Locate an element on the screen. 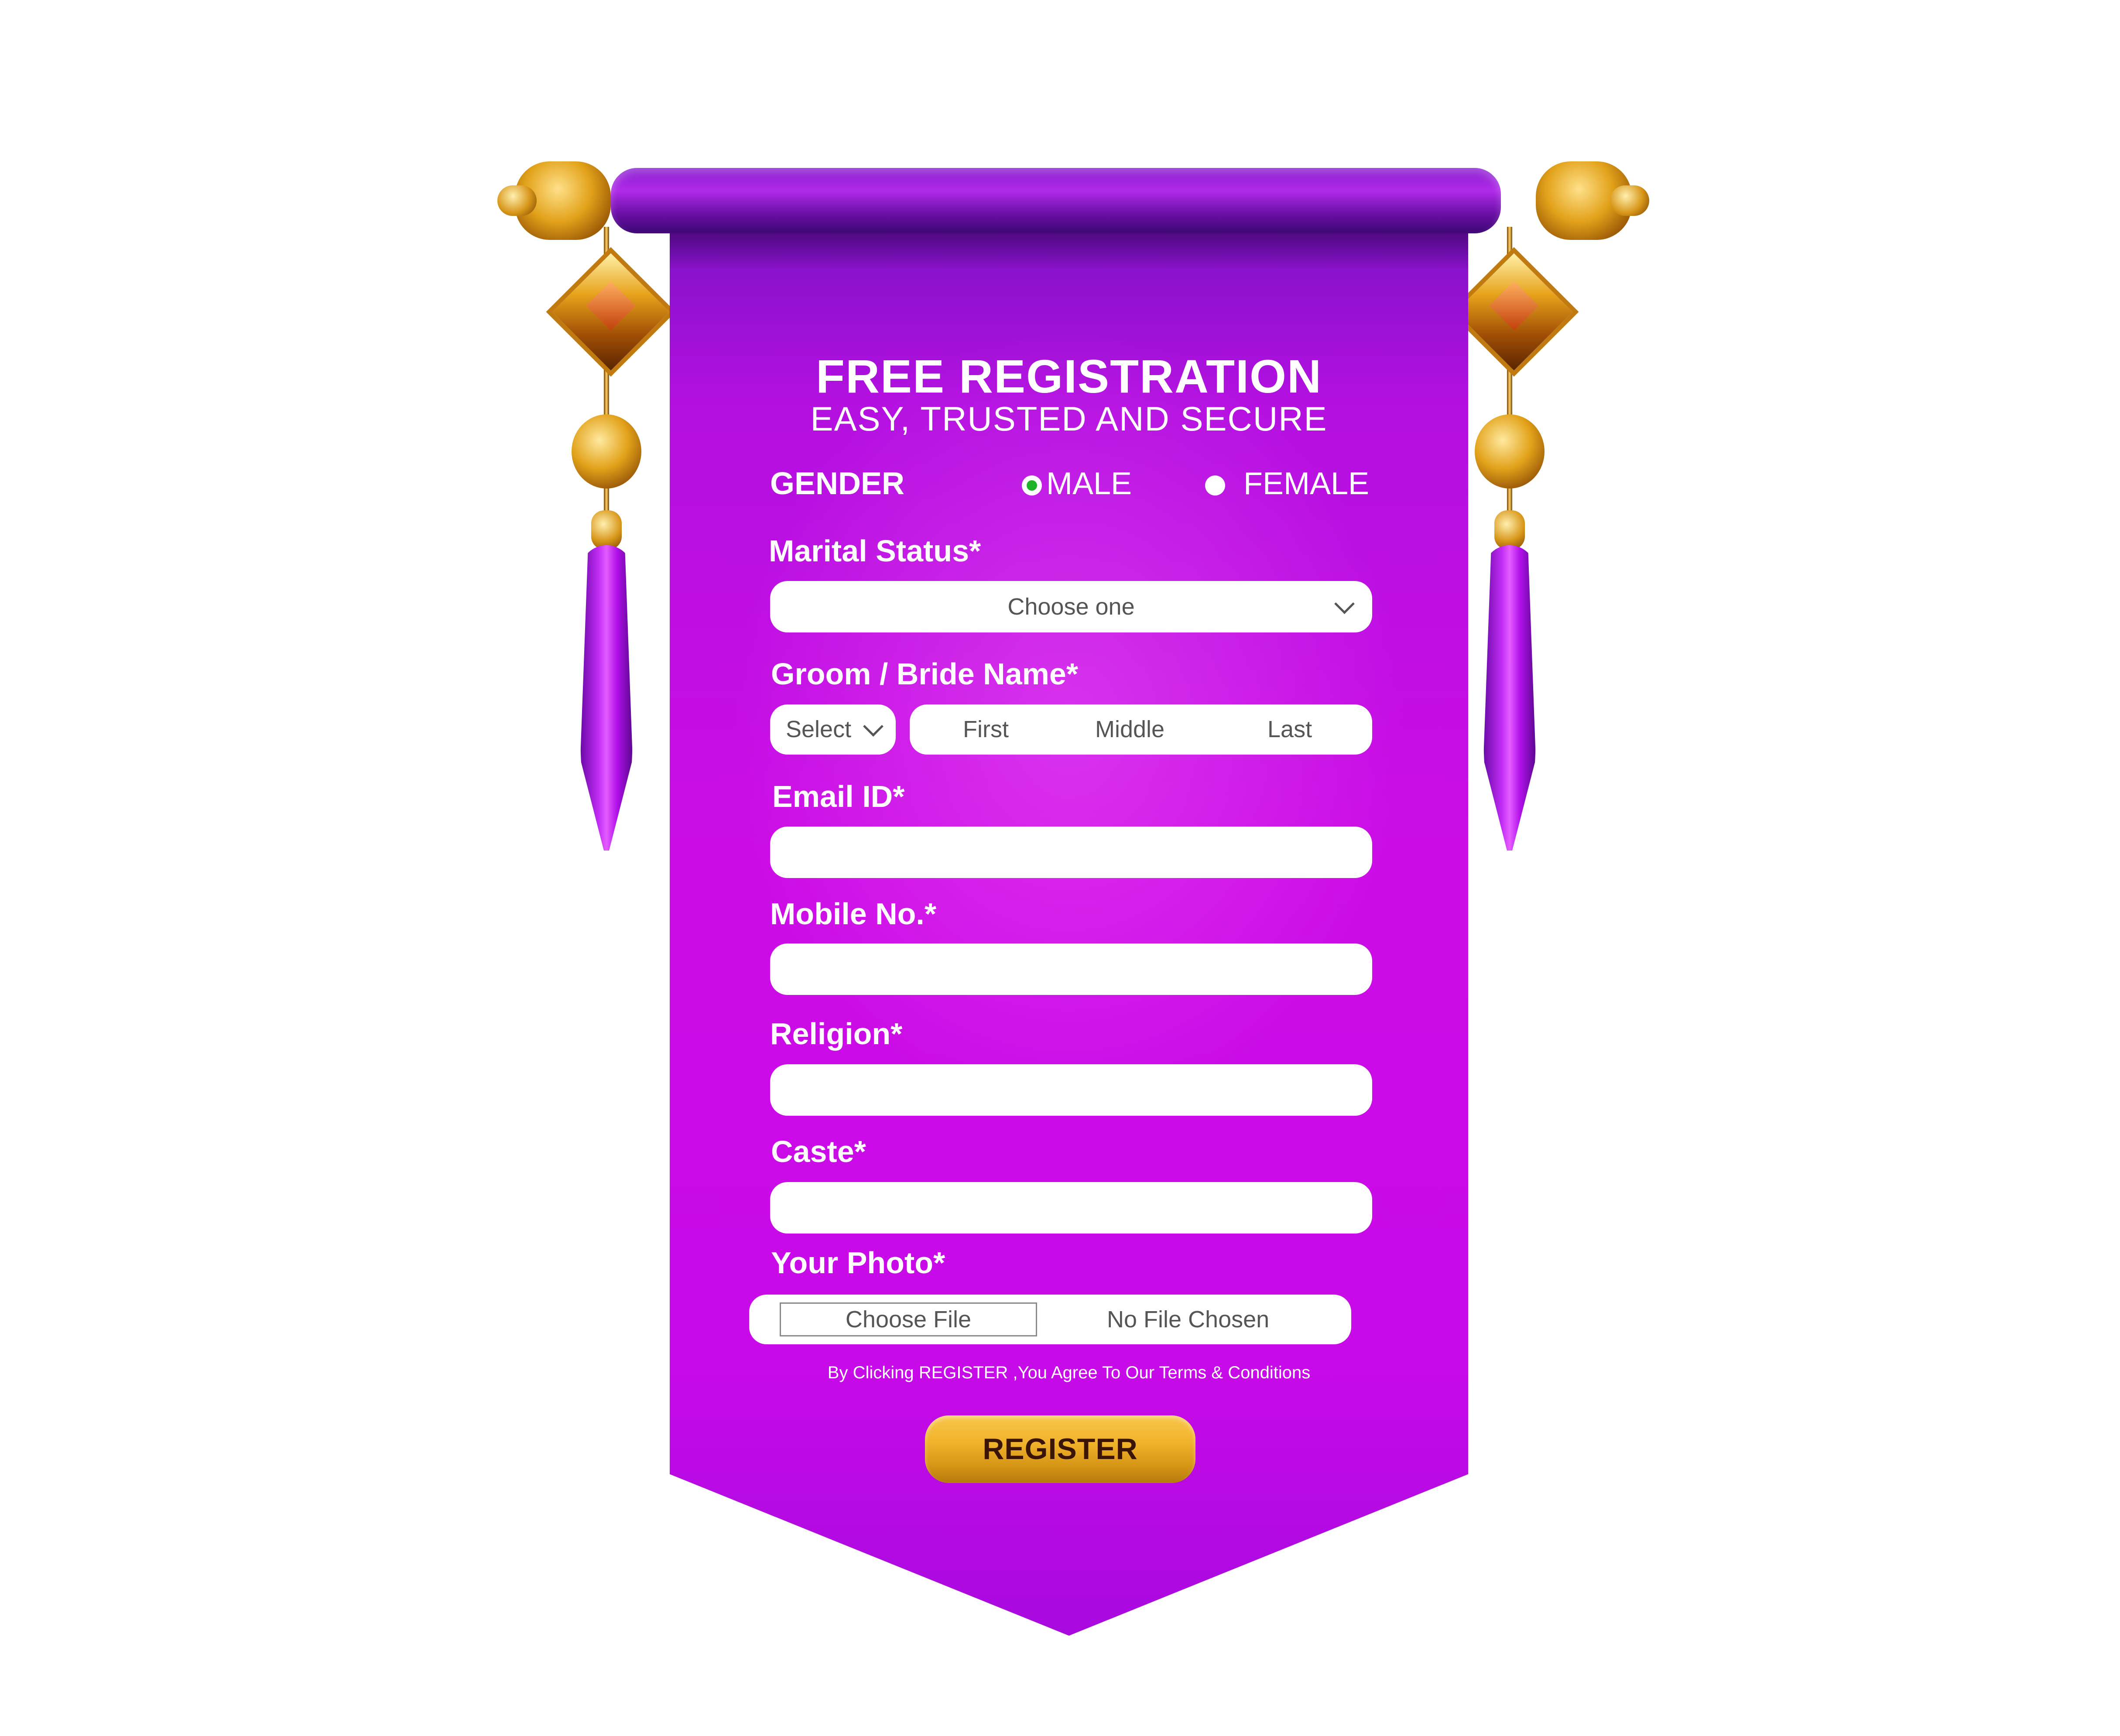 The width and height of the screenshot is (2120, 1736). rod-right-finial is located at coordinates (1592, 200).